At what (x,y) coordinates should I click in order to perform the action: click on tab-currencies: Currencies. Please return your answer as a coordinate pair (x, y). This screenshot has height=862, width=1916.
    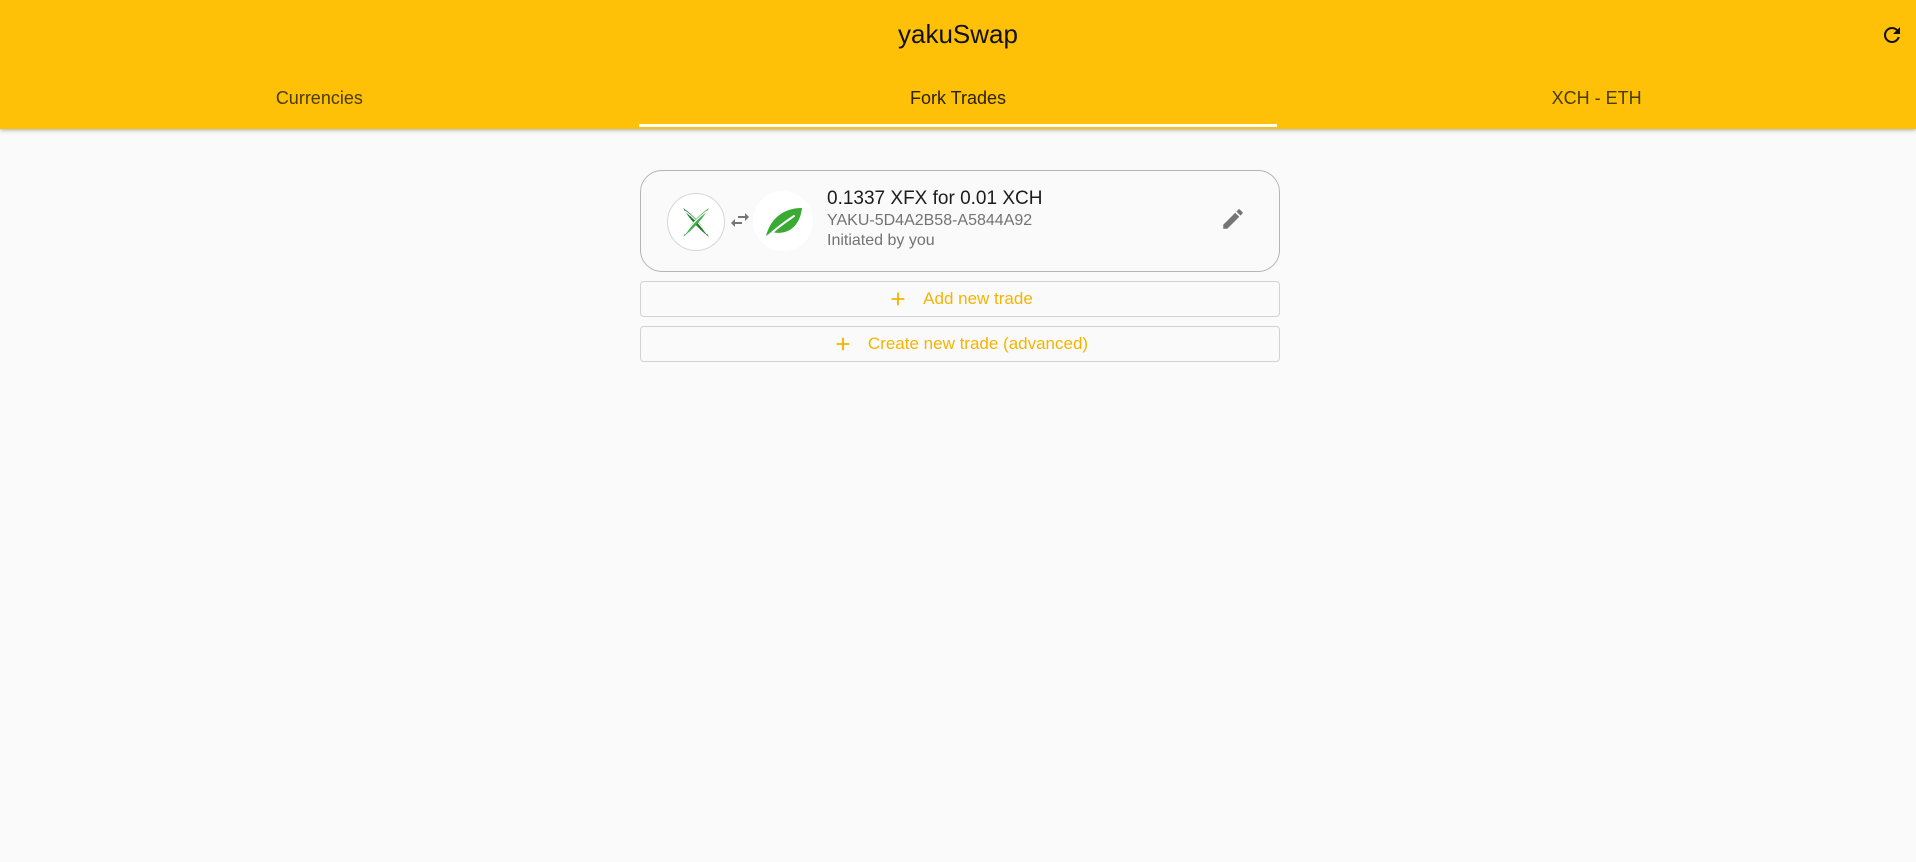
    Looking at the image, I should click on (319, 102).